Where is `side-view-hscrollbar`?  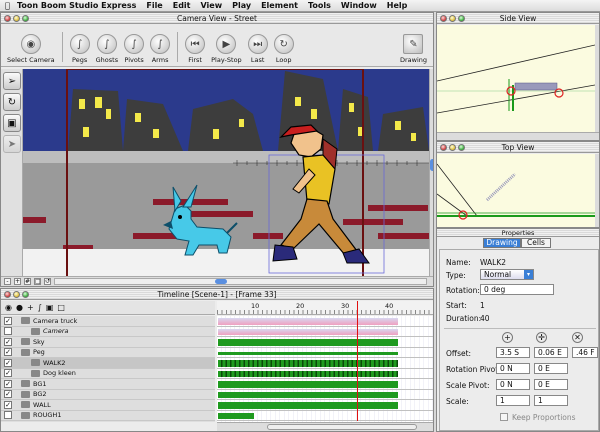
side-view-hscrollbar is located at coordinates (518, 136).